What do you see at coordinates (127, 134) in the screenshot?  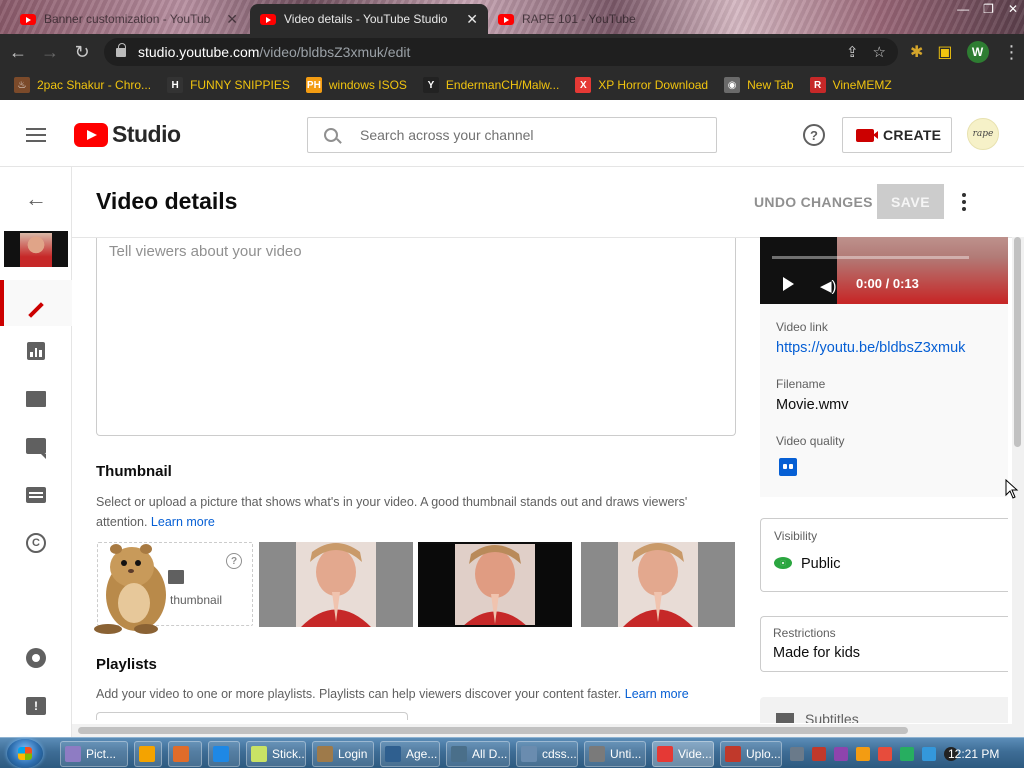 I see `studio-logo: Studio` at bounding box center [127, 134].